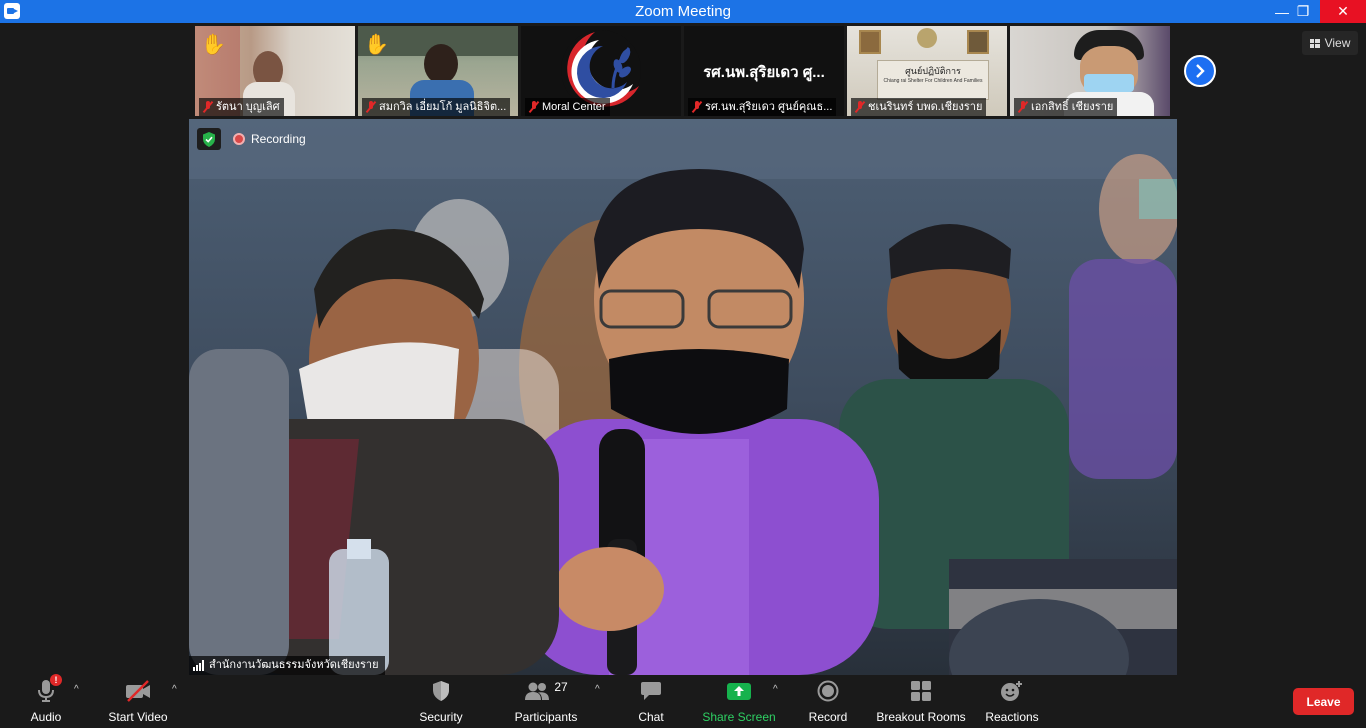  Describe the element at coordinates (546, 717) in the screenshot. I see `participants-label: Participants` at that location.